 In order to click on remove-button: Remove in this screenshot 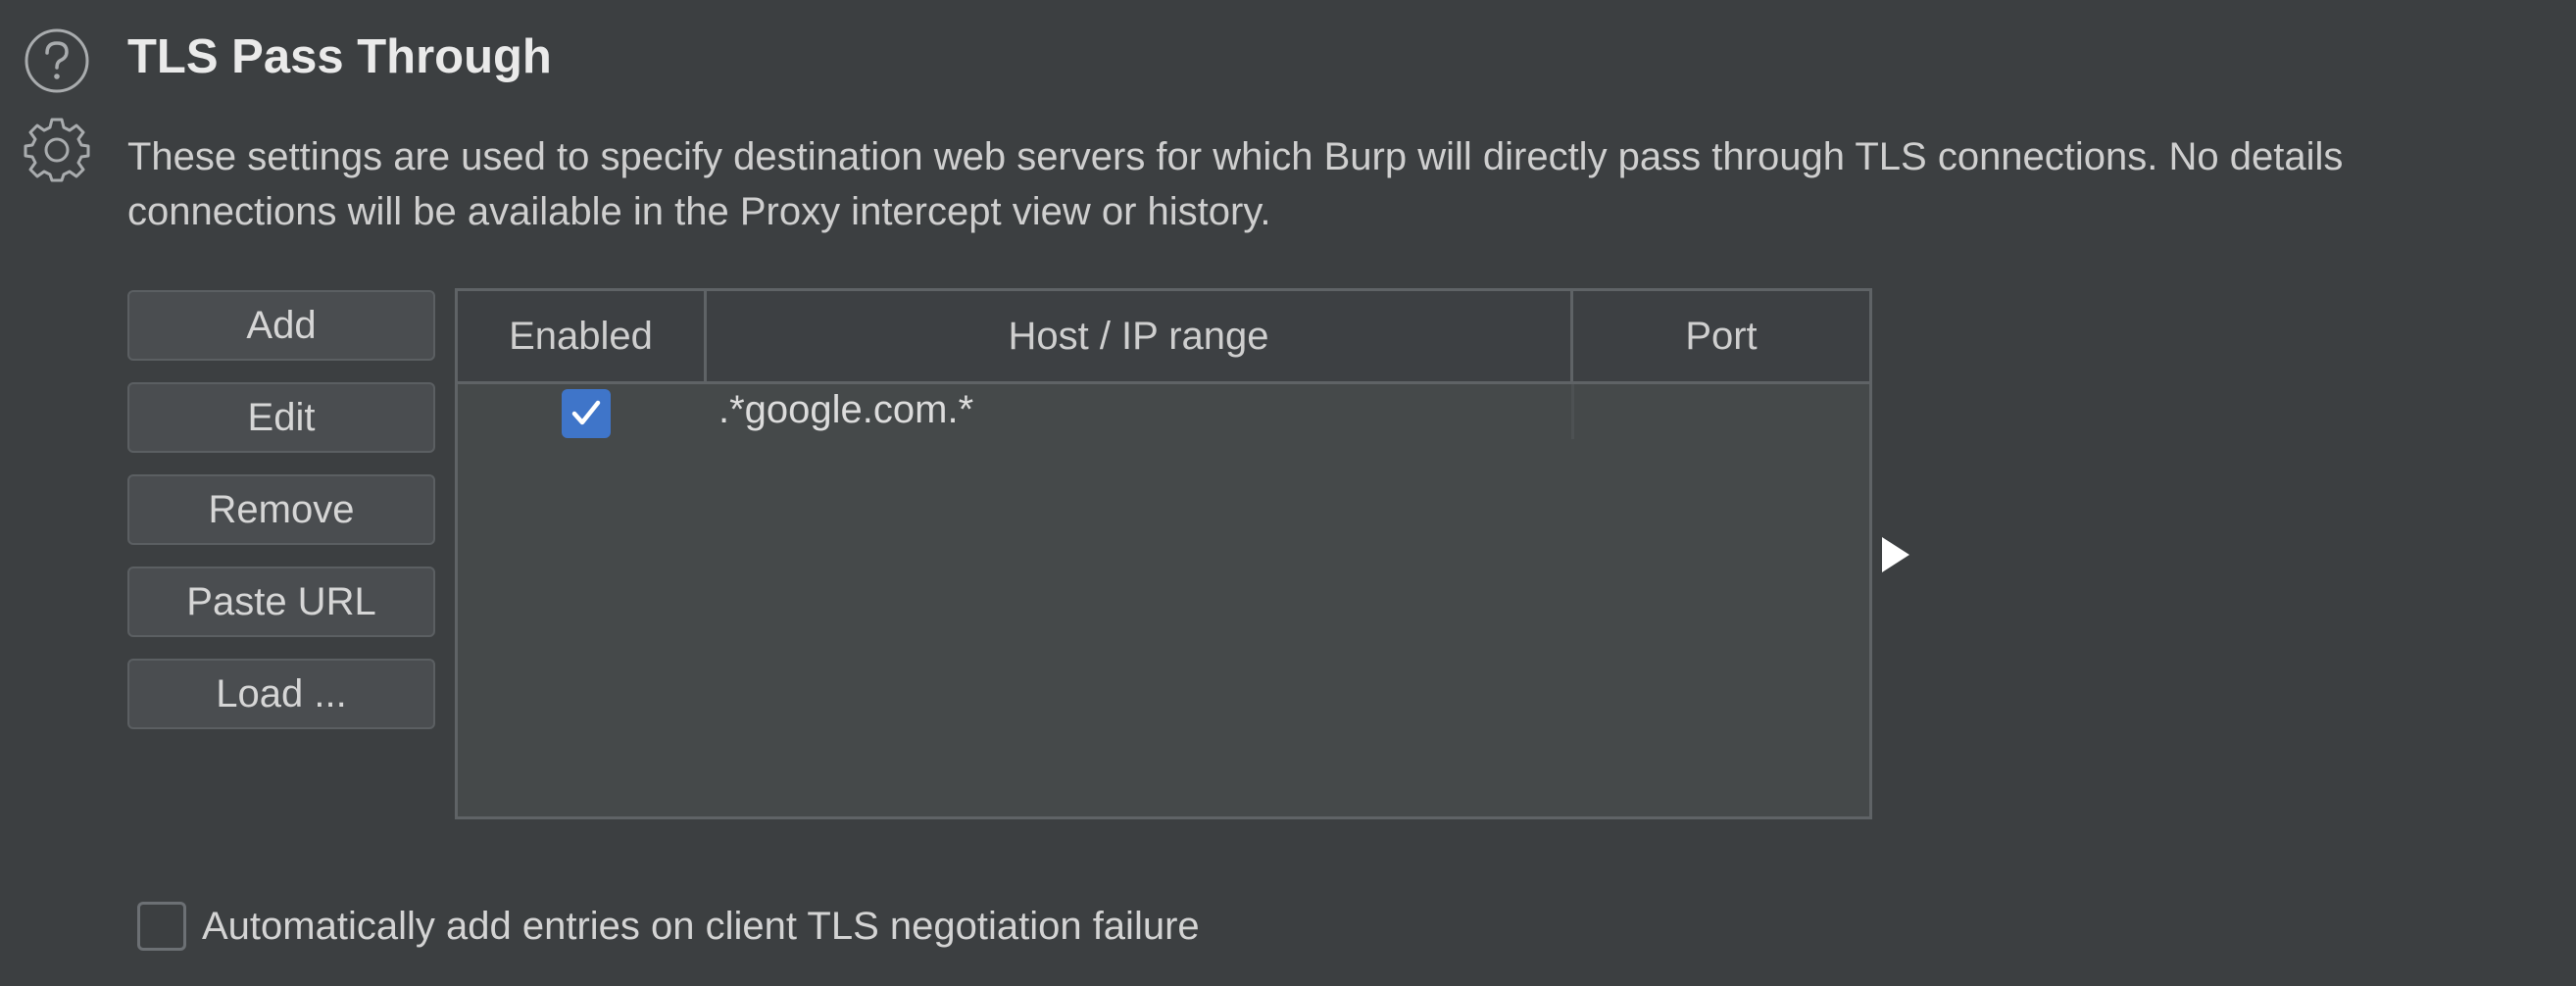, I will do `click(281, 509)`.